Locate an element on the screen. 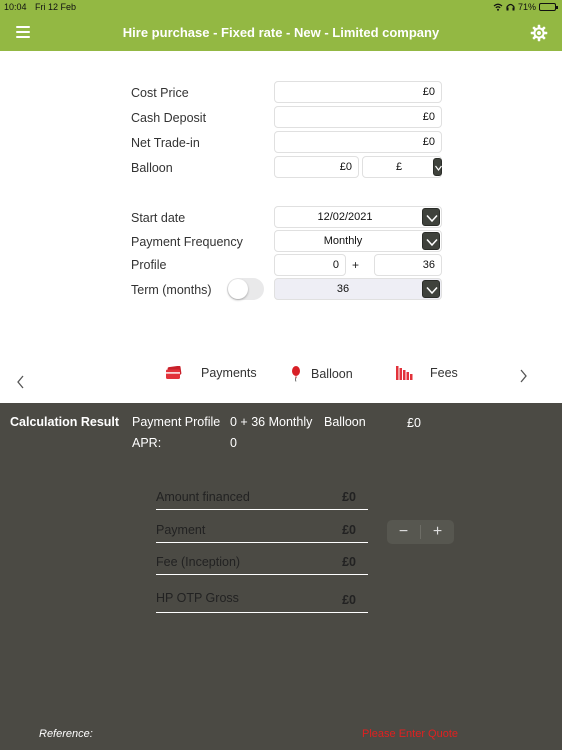 The height and width of the screenshot is (750, 562). balloon-input: £0 is located at coordinates (316, 167).